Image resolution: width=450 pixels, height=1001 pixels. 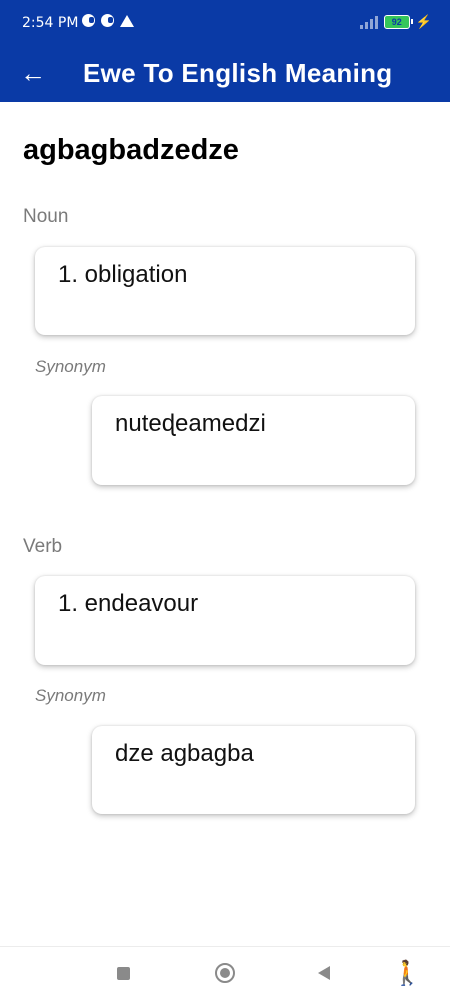 I want to click on home-circle-icon, so click(x=225, y=973).